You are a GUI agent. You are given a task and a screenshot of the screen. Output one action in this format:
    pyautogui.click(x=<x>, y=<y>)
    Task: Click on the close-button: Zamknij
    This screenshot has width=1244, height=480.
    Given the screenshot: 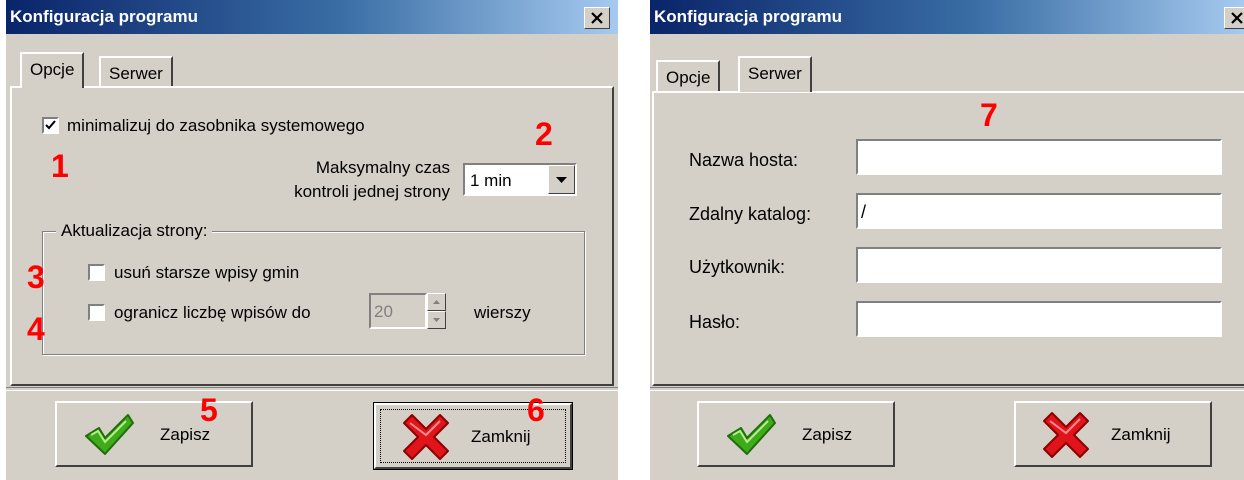 What is the action you would take?
    pyautogui.click(x=1113, y=434)
    